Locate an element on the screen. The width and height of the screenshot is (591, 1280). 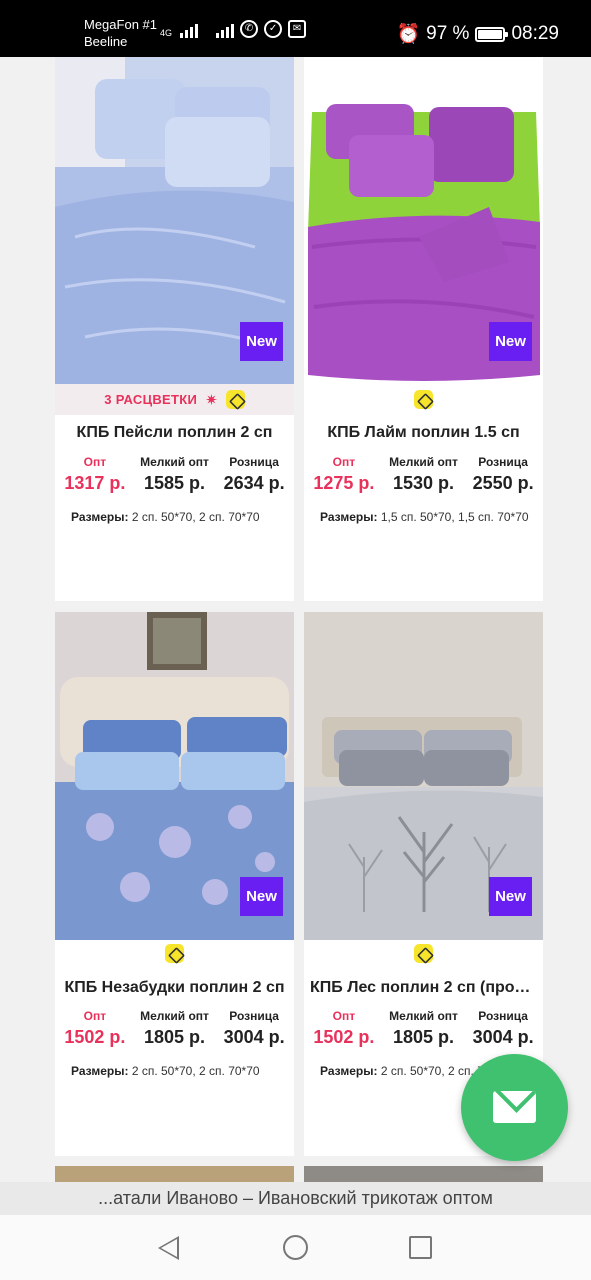
price-retail: 2550 р. is located at coordinates (503, 483).